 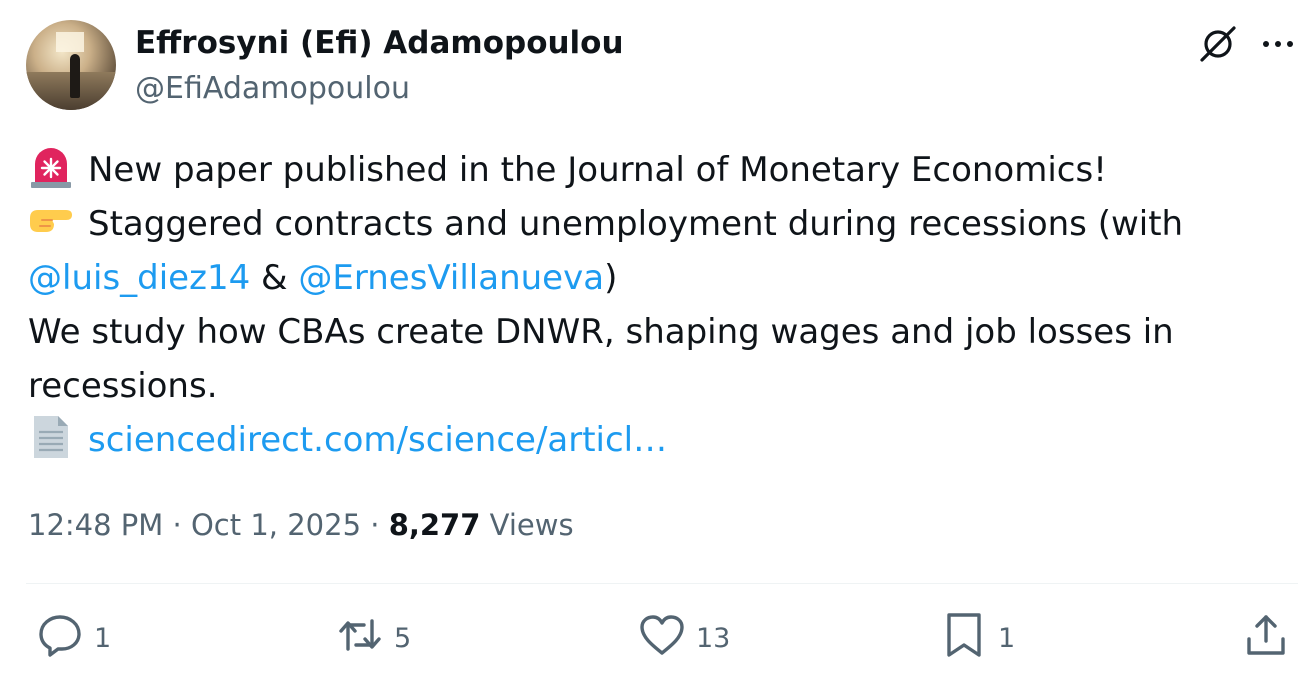 I want to click on grok-icon, so click(x=1219, y=43).